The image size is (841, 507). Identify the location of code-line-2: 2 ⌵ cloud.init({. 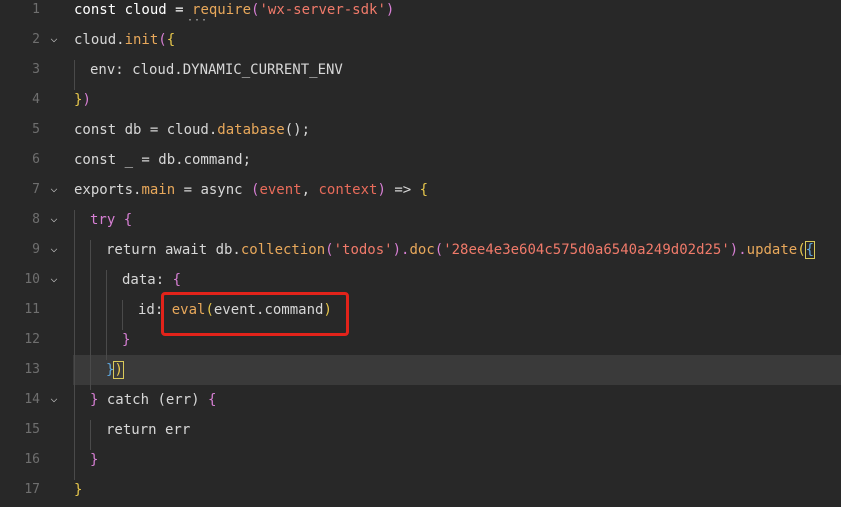
(420, 42).